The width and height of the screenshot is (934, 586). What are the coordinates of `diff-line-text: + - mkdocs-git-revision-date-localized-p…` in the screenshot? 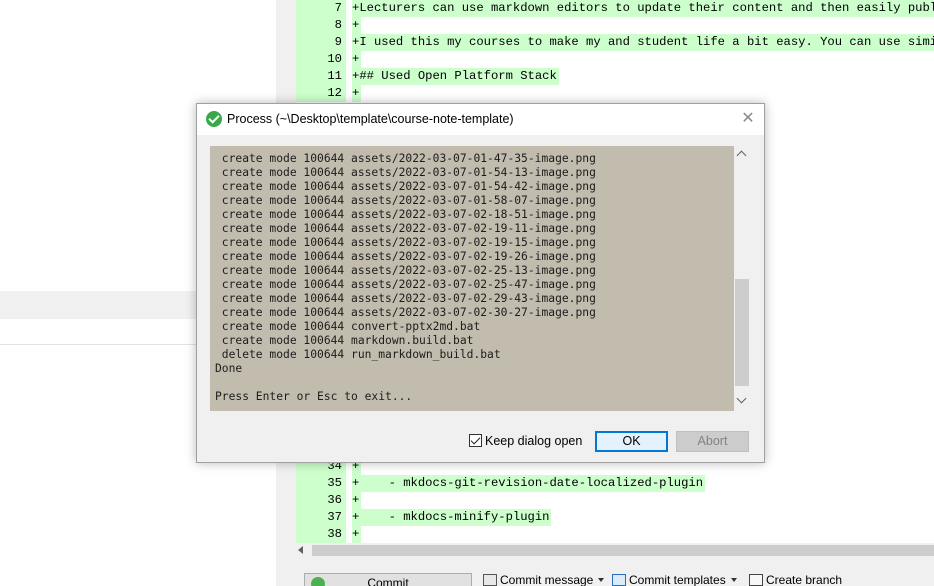 It's located at (529, 483).